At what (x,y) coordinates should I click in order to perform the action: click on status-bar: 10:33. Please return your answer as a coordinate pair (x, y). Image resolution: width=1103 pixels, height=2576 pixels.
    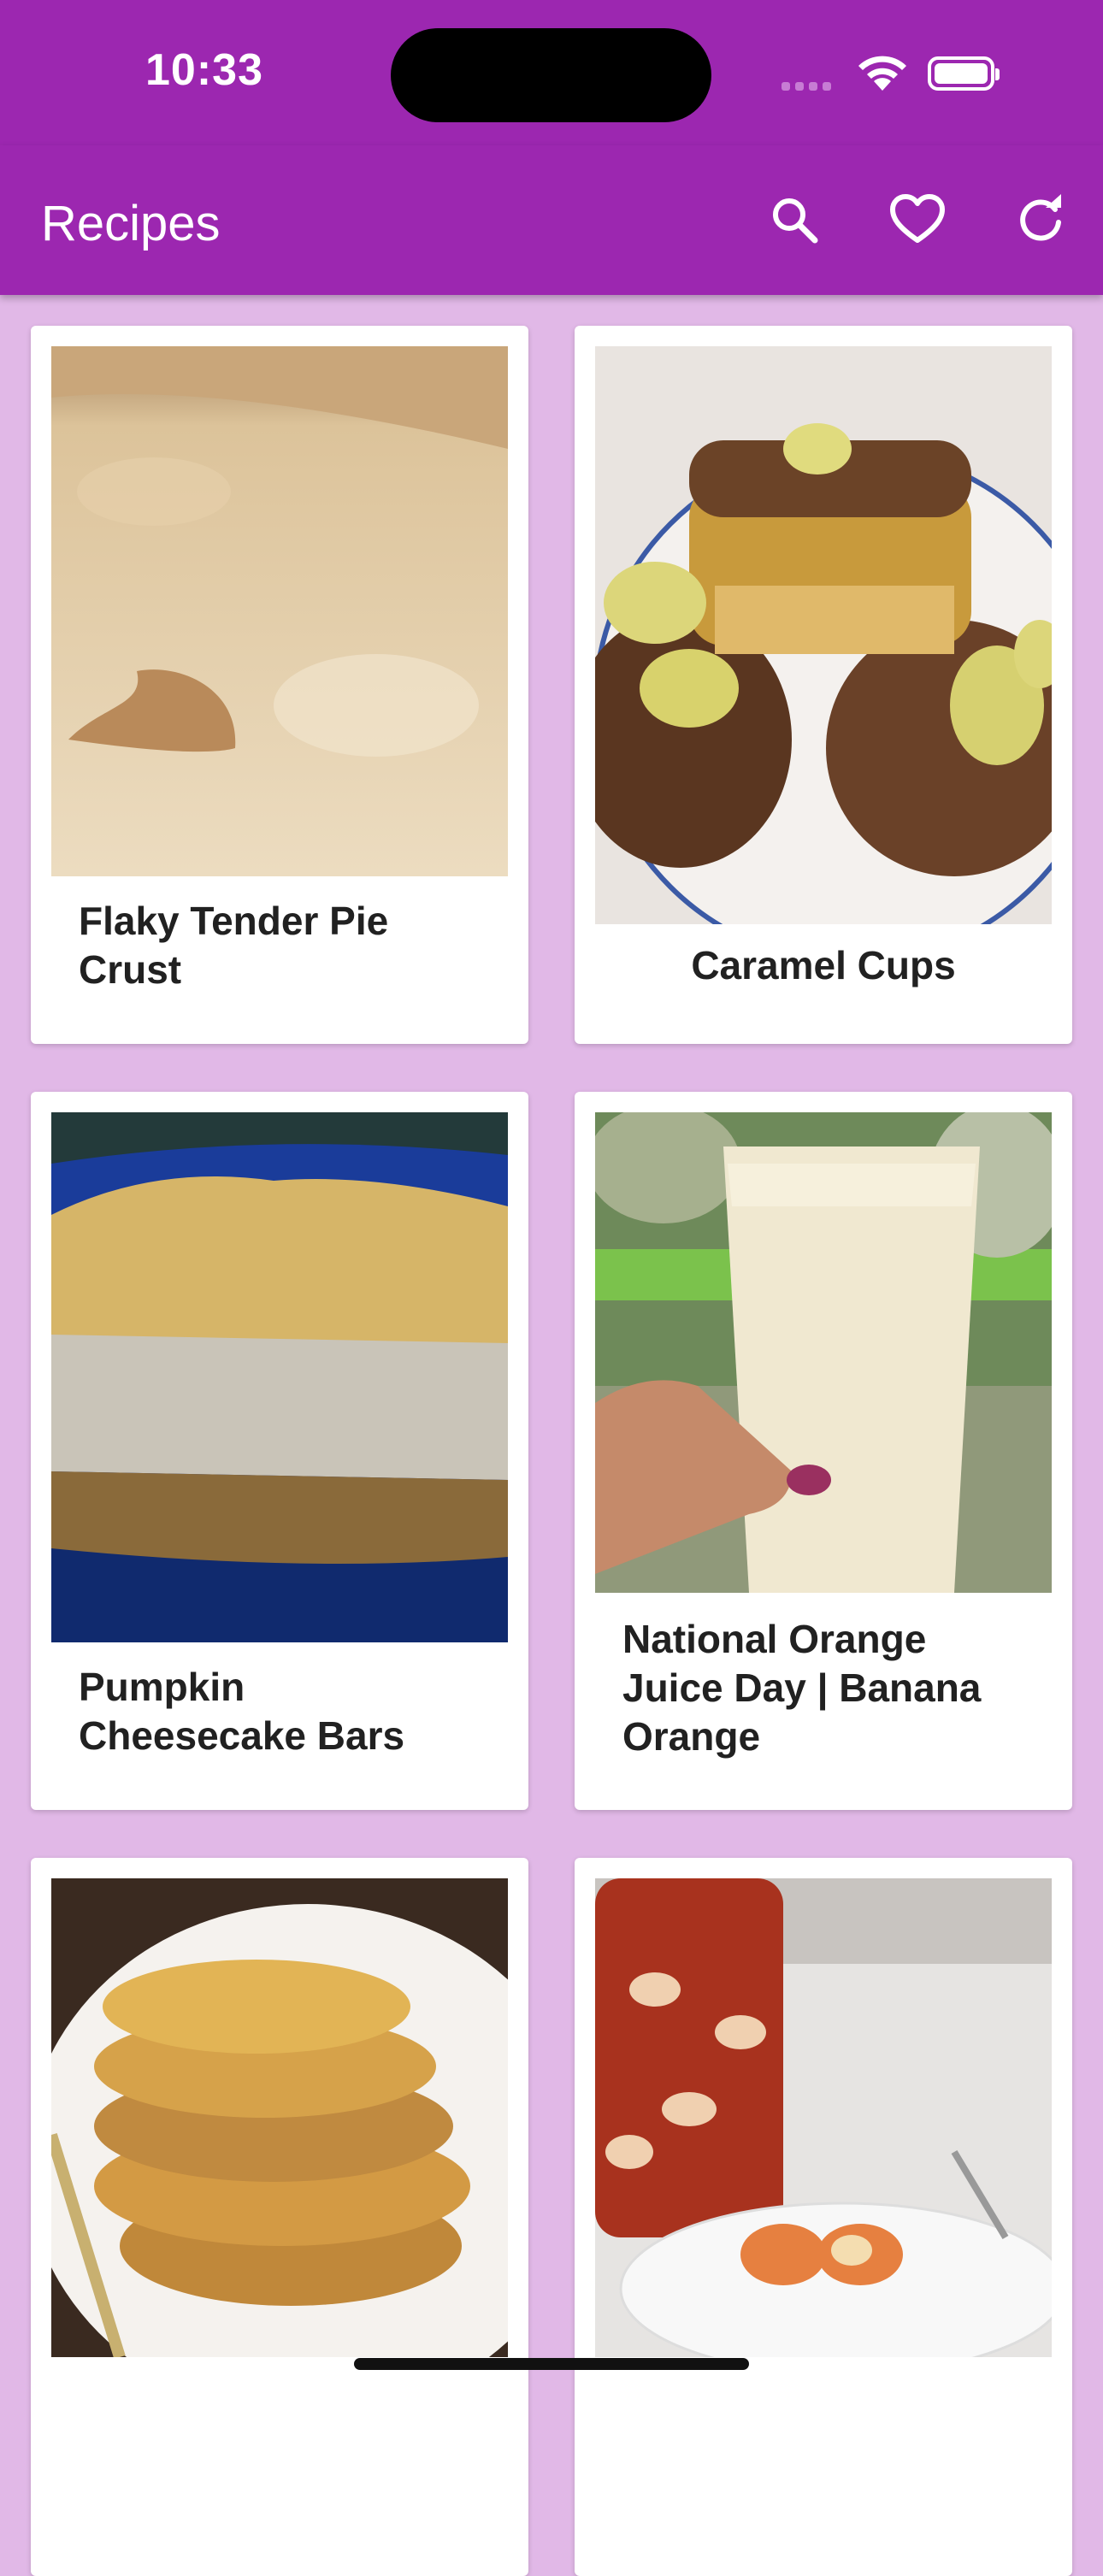
    Looking at the image, I should click on (551, 72).